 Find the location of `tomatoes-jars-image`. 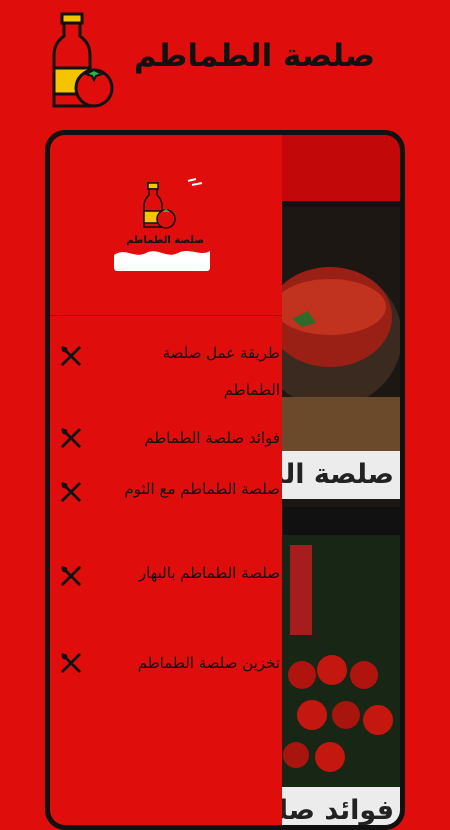

tomatoes-jars-image is located at coordinates (341, 680).